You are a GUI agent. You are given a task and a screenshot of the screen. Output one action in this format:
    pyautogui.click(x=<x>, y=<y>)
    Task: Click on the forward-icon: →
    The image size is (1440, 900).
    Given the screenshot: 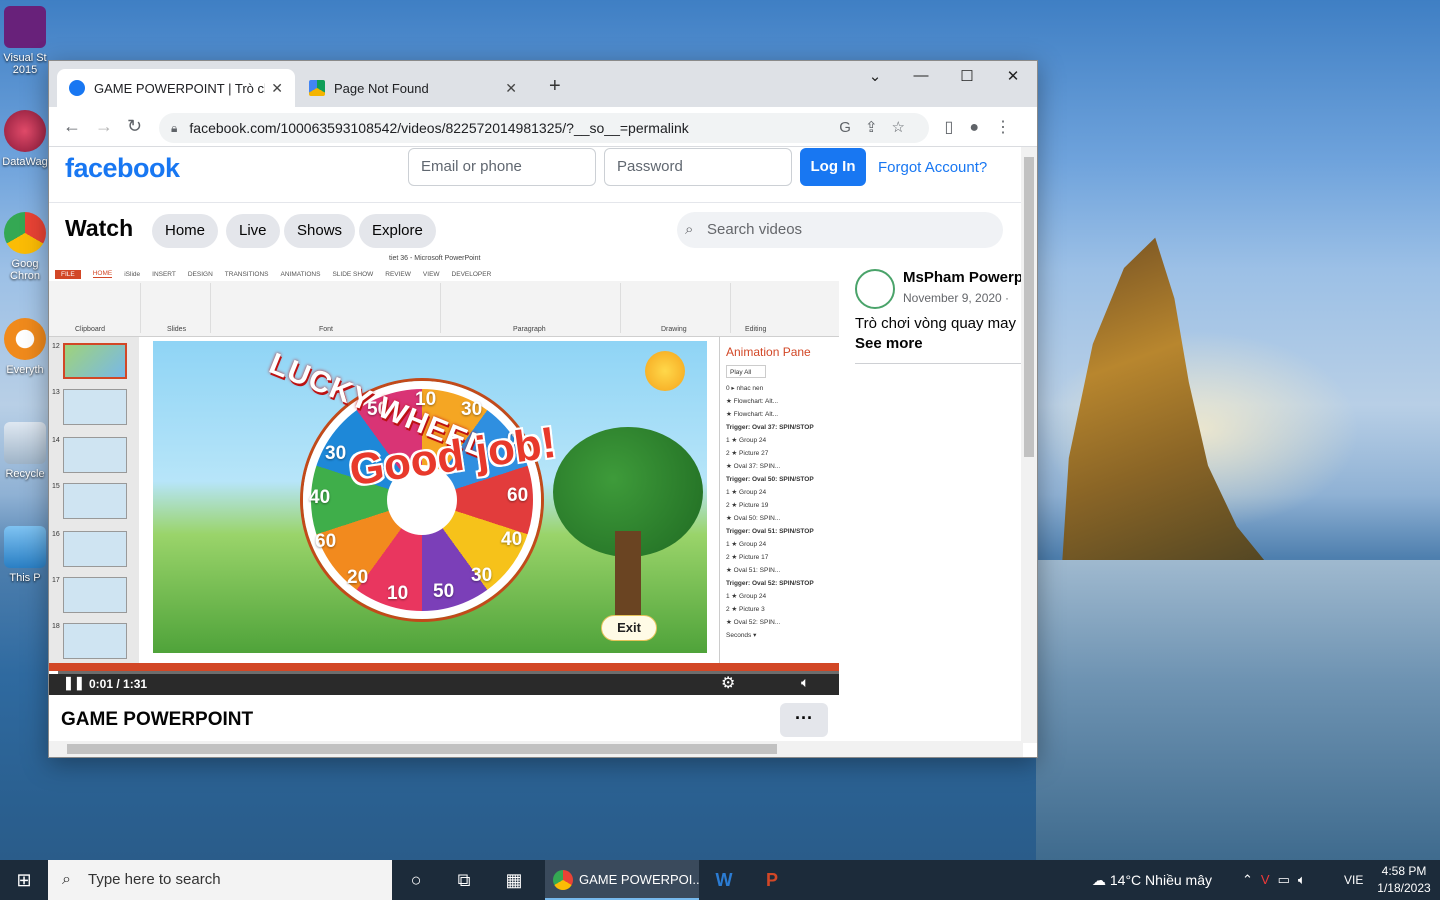 What is the action you would take?
    pyautogui.click(x=104, y=126)
    